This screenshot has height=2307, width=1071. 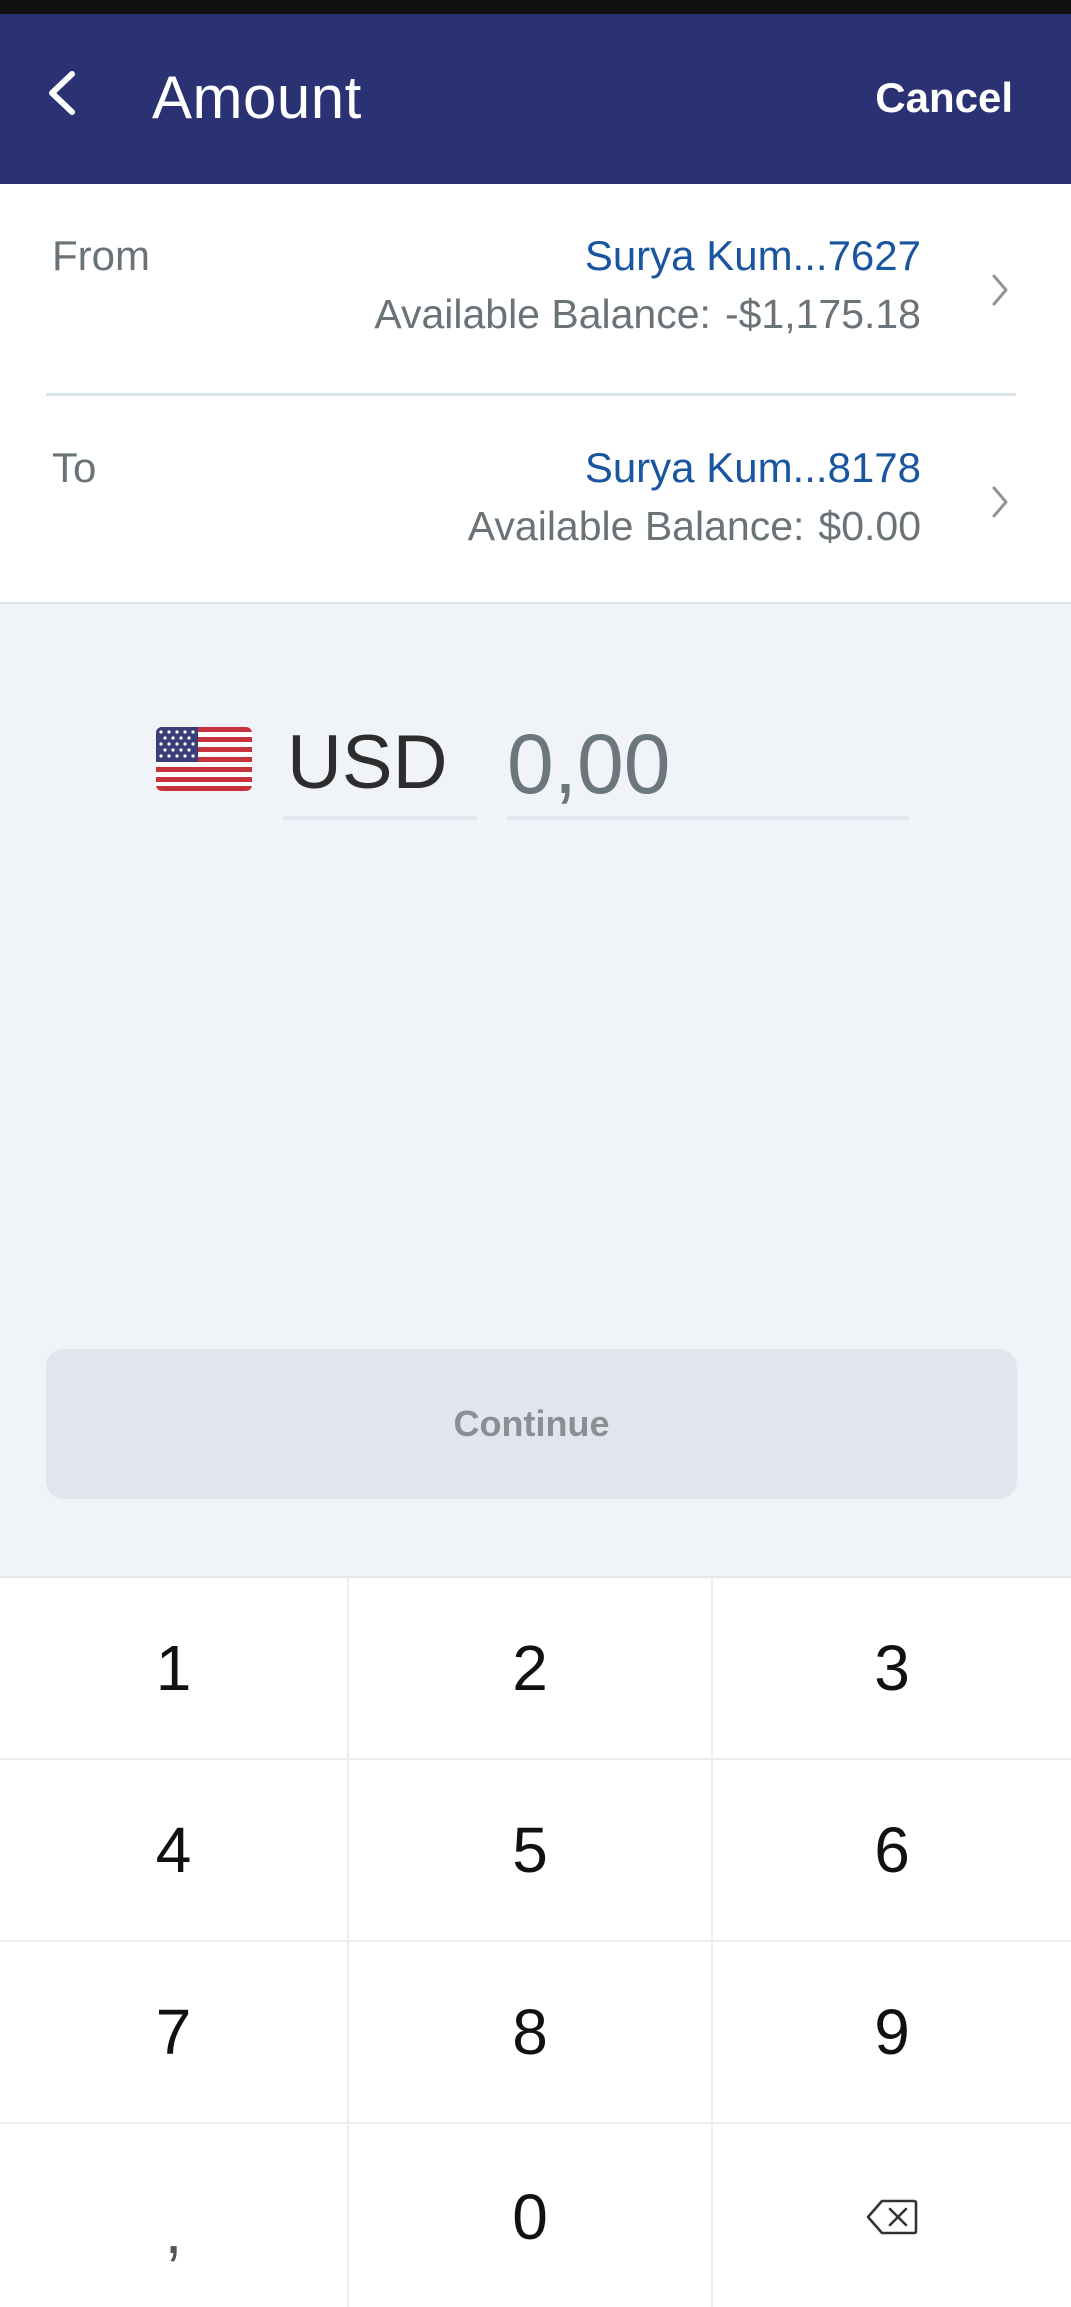 What do you see at coordinates (531, 2033) in the screenshot?
I see `key-8: 8` at bounding box center [531, 2033].